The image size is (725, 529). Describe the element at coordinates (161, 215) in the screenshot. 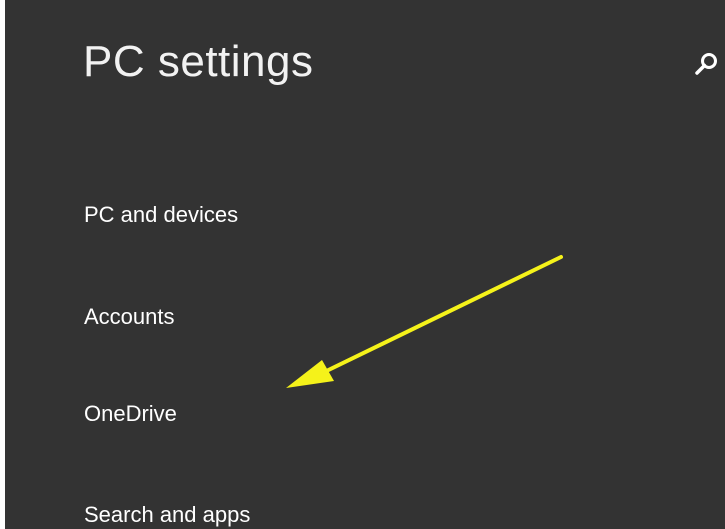

I see `nav-item-pc-and-devices: PC and devices` at that location.